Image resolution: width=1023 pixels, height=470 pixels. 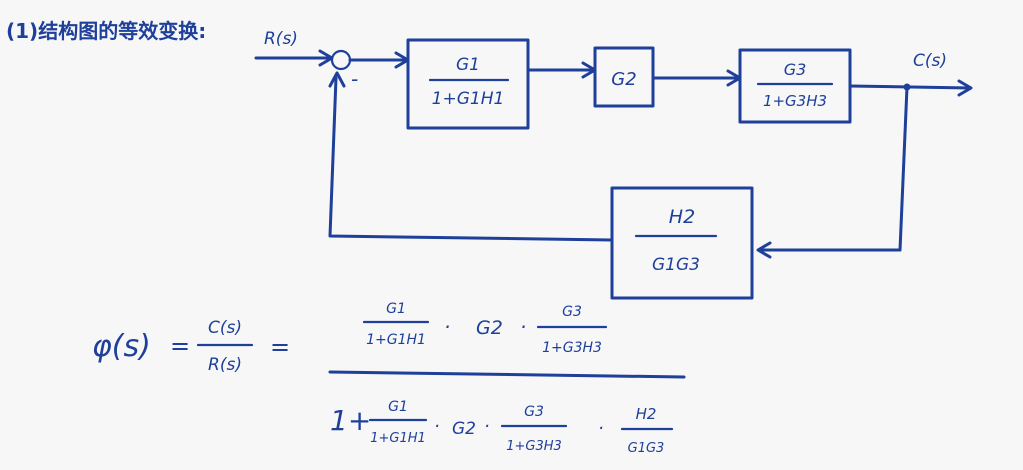 What do you see at coordinates (121, 346) in the screenshot?
I see `formula-lhs: φ(s)` at bounding box center [121, 346].